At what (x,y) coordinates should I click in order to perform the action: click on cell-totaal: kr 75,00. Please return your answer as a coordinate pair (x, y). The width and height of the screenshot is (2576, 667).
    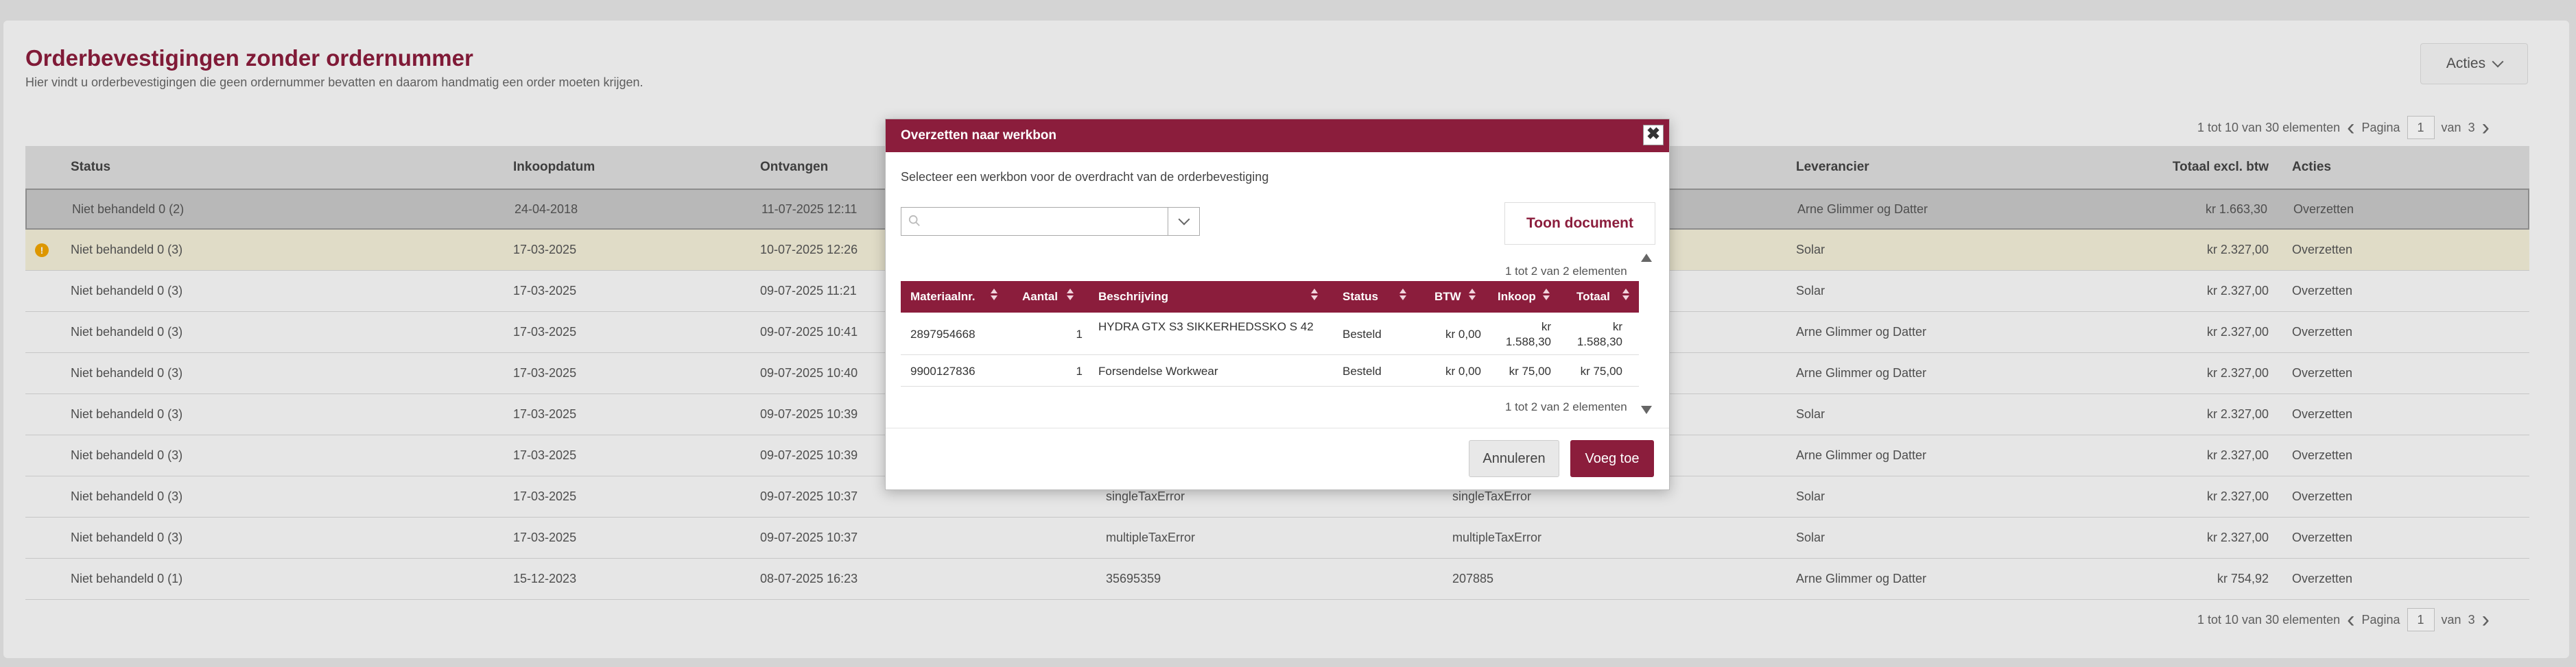
    Looking at the image, I should click on (1601, 371).